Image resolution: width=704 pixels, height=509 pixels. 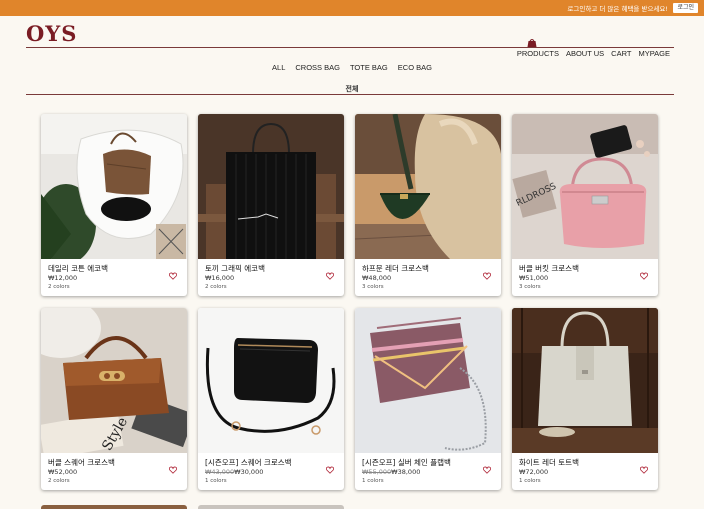 I want to click on product-card: Style 버클 스퀘어 크로스백 ₩52,000 2 colors, so click(x=114, y=399).